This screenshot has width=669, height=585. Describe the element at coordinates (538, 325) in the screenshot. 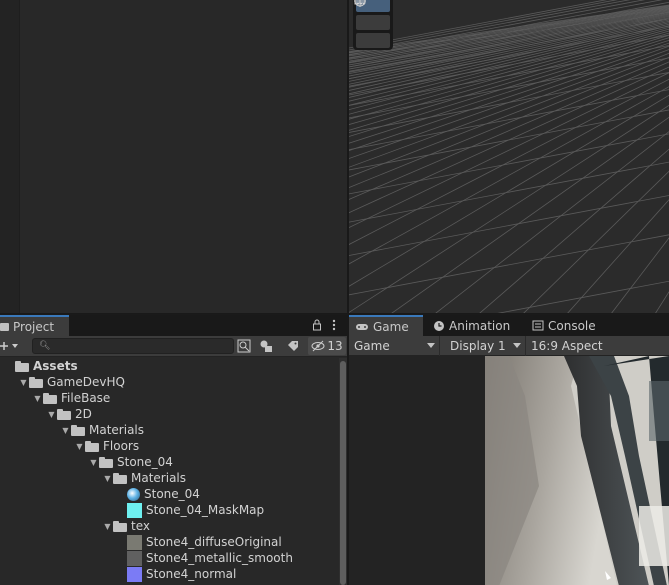

I see `console-icon` at that location.